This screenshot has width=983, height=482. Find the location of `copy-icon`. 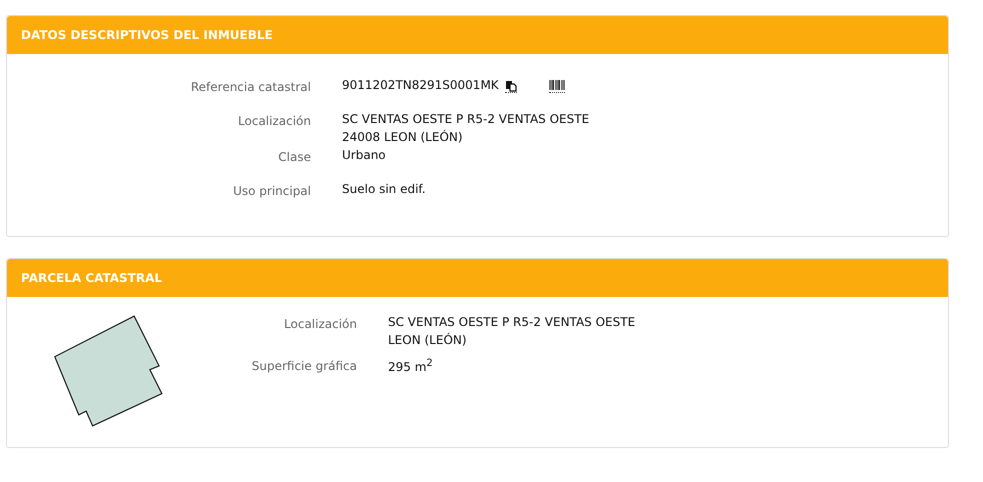

copy-icon is located at coordinates (510, 86).